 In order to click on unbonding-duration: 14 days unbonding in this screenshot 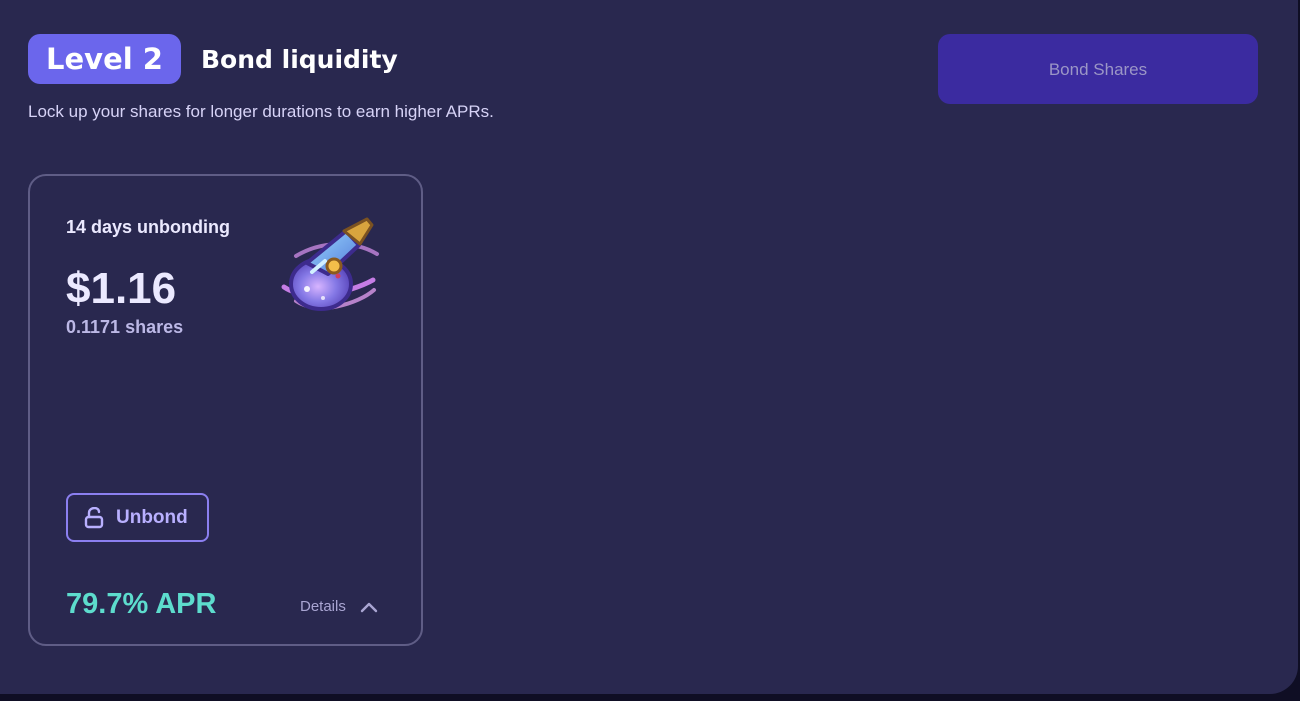, I will do `click(148, 227)`.